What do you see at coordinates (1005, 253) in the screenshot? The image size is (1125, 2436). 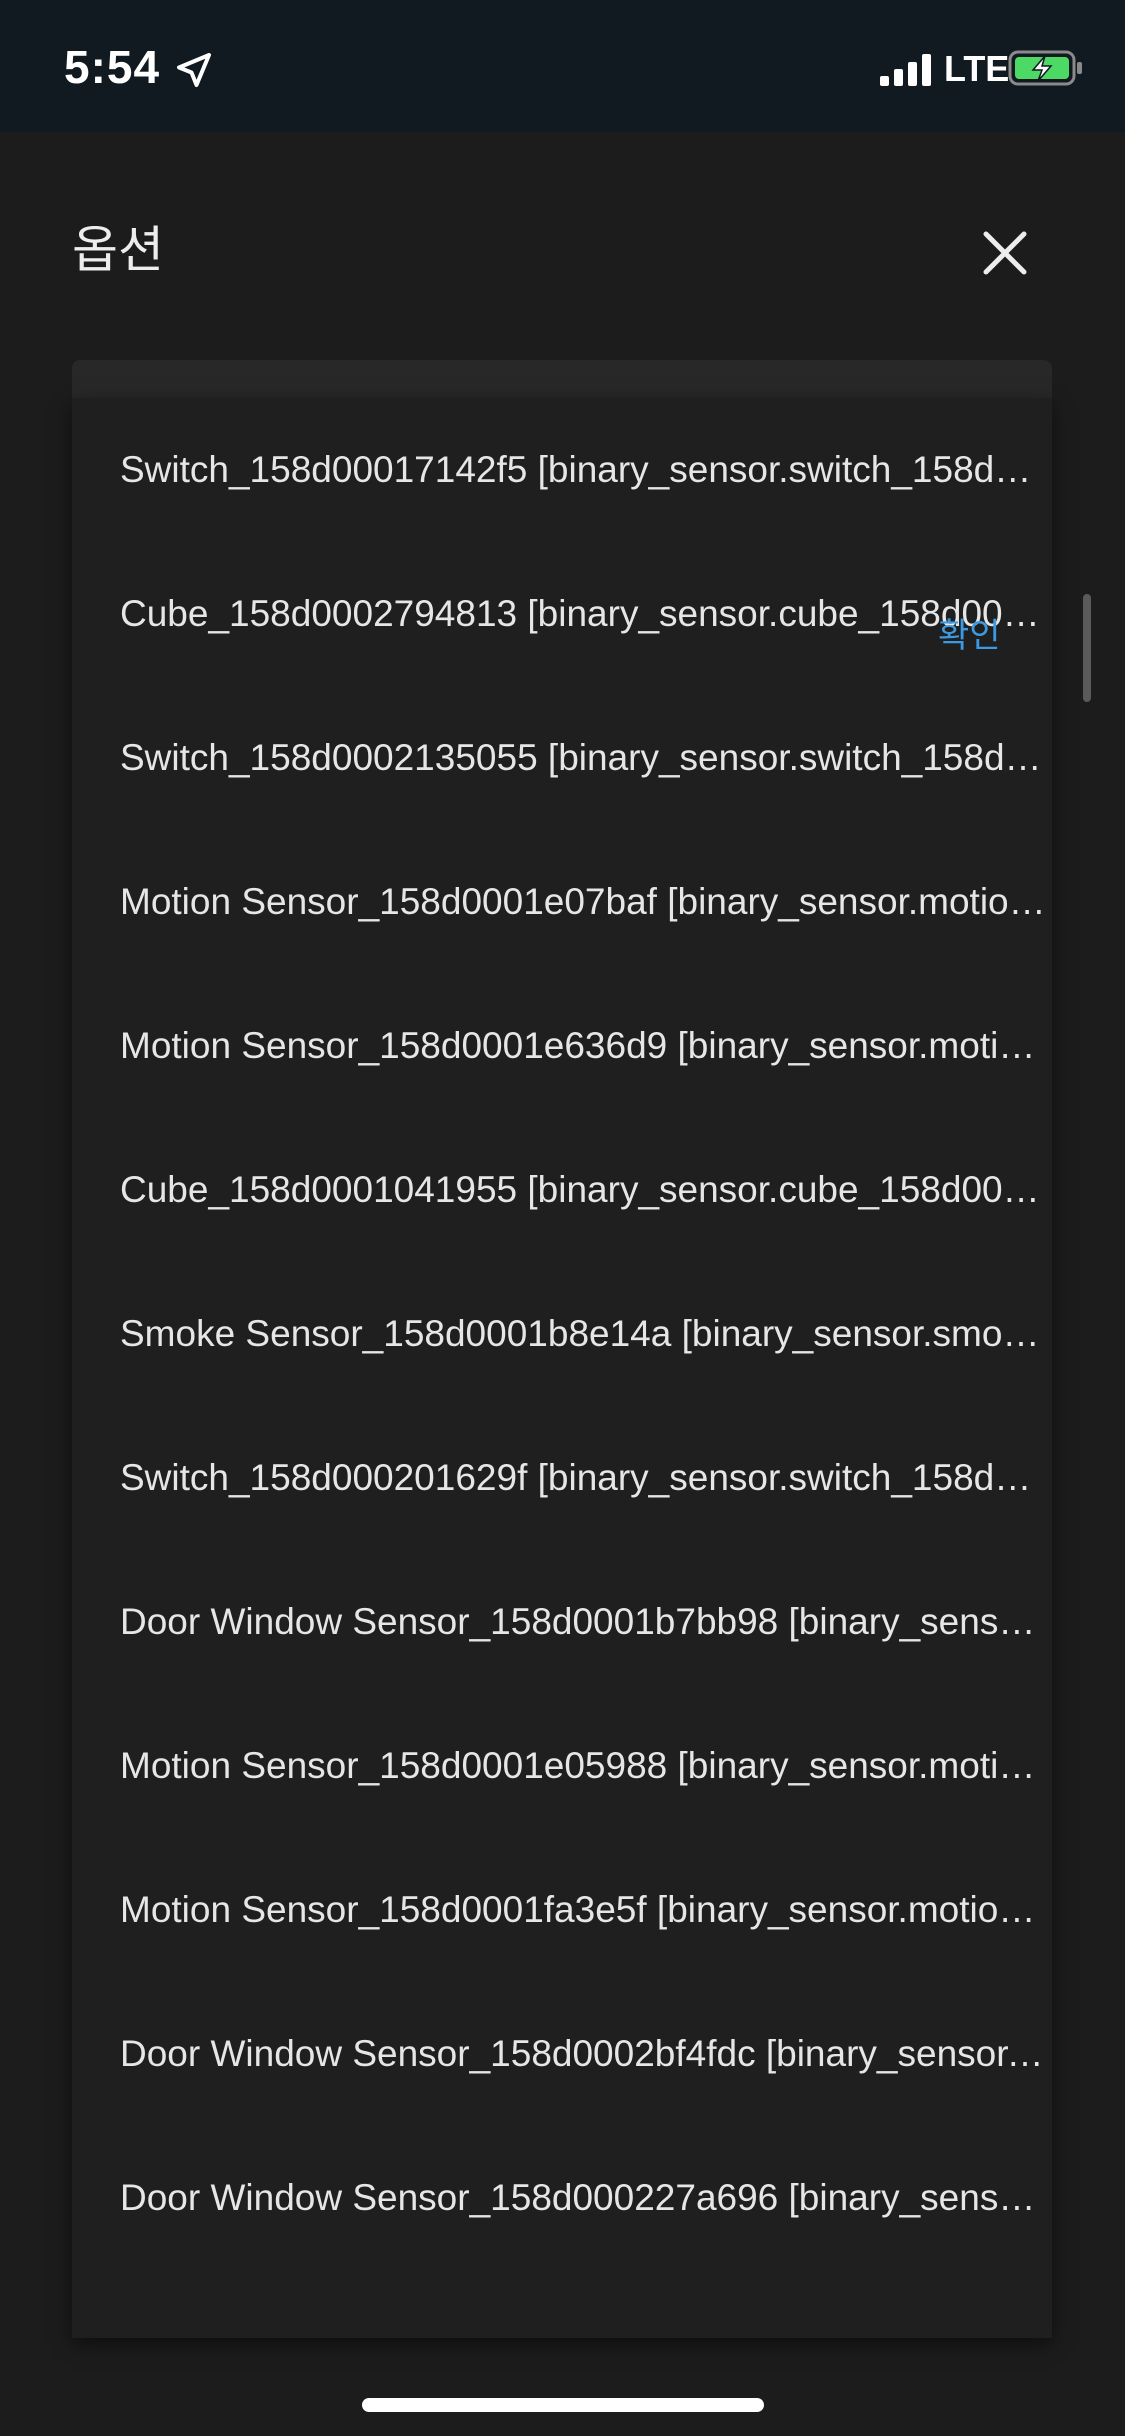 I see `close-icon` at bounding box center [1005, 253].